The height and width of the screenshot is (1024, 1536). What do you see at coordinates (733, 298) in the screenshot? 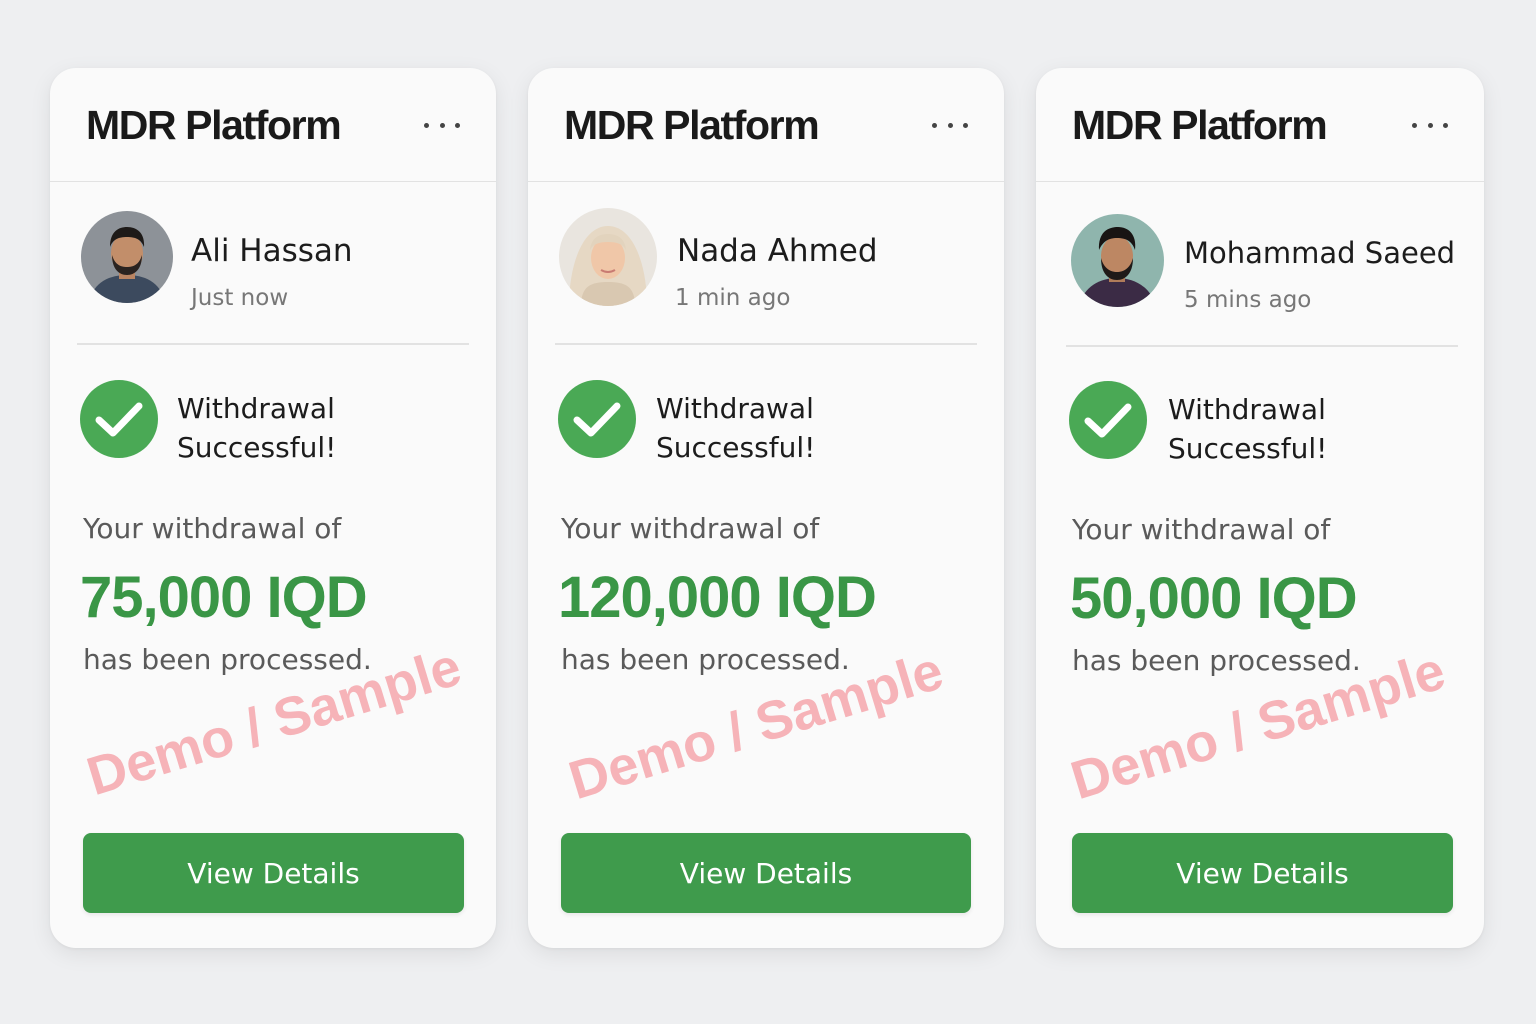
I see `timestamp: 1 min ago` at bounding box center [733, 298].